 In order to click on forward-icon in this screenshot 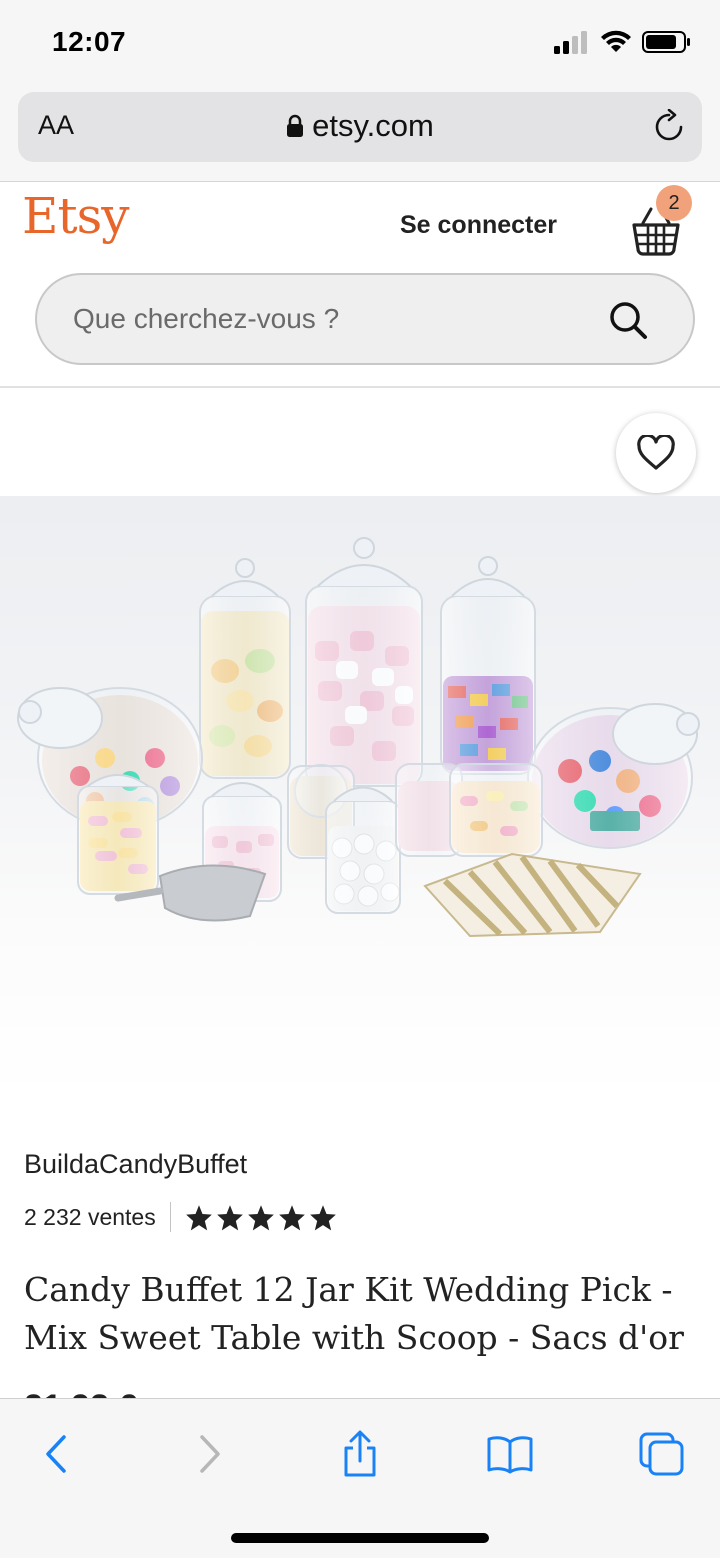, I will do `click(210, 1454)`.